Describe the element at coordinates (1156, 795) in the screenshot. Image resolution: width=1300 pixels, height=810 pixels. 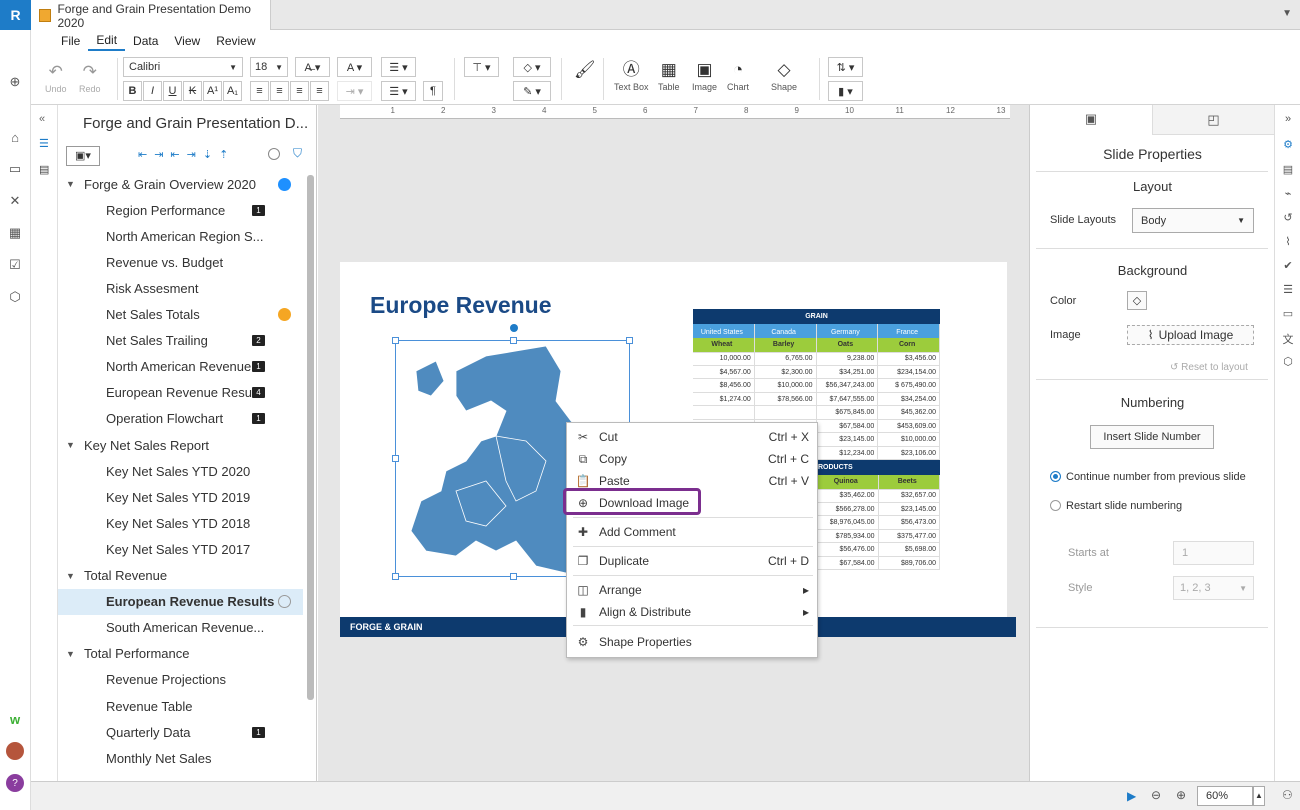
I see `zoom-out-icon: ⊖` at that location.